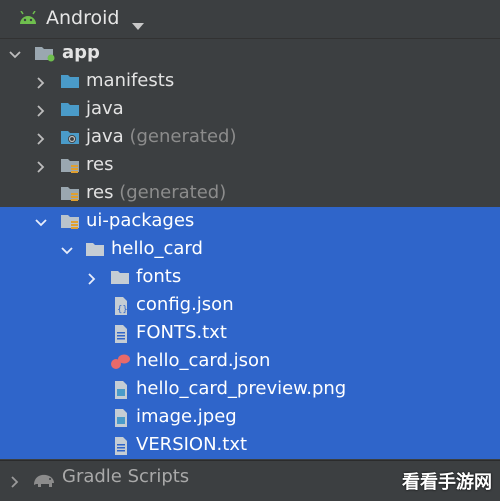  I want to click on tree-item-java-generated: java (generated), so click(250, 137).